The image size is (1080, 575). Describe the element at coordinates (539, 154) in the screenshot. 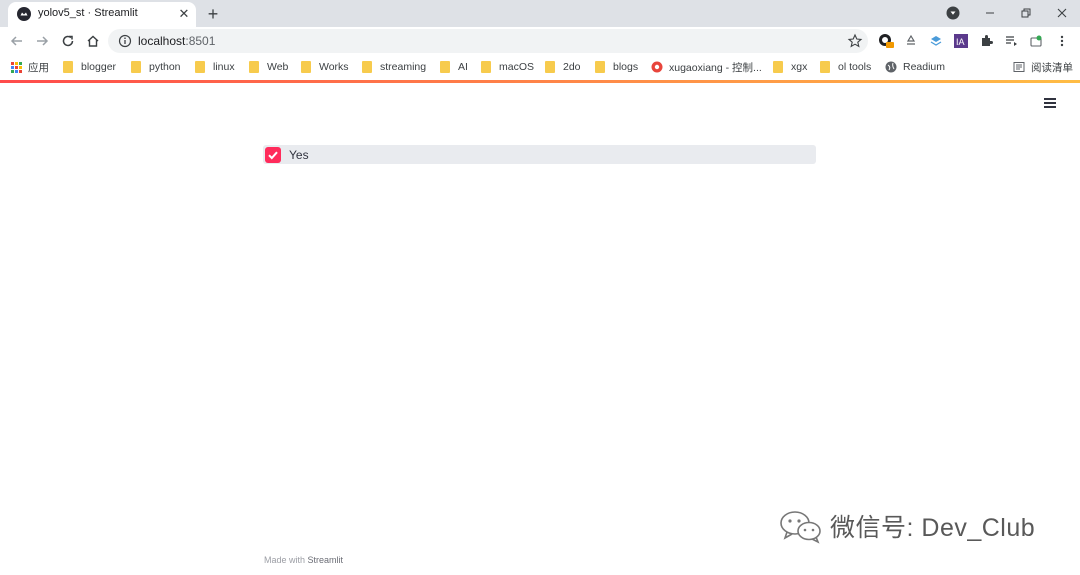

I see `yes-checkbox: Yes` at that location.